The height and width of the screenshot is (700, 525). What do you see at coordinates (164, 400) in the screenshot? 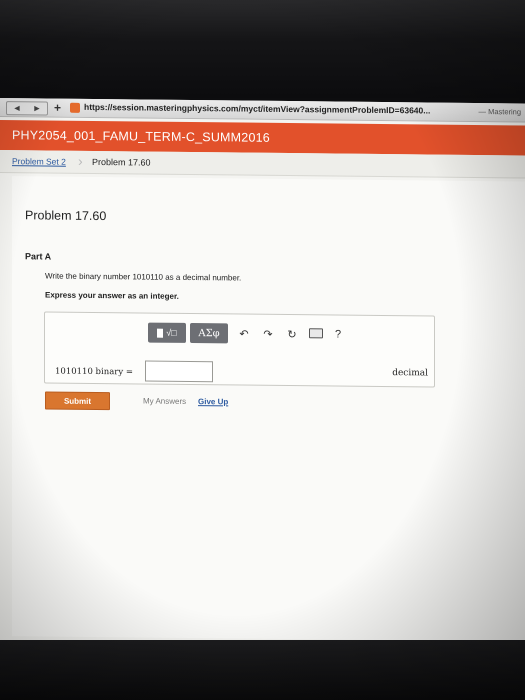
I see `my-answers-link: My Answers` at bounding box center [164, 400].